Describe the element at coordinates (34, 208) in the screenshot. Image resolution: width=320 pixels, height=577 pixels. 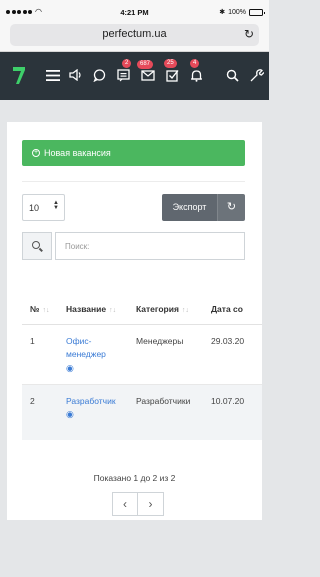
I see `page-size-value: 10` at that location.